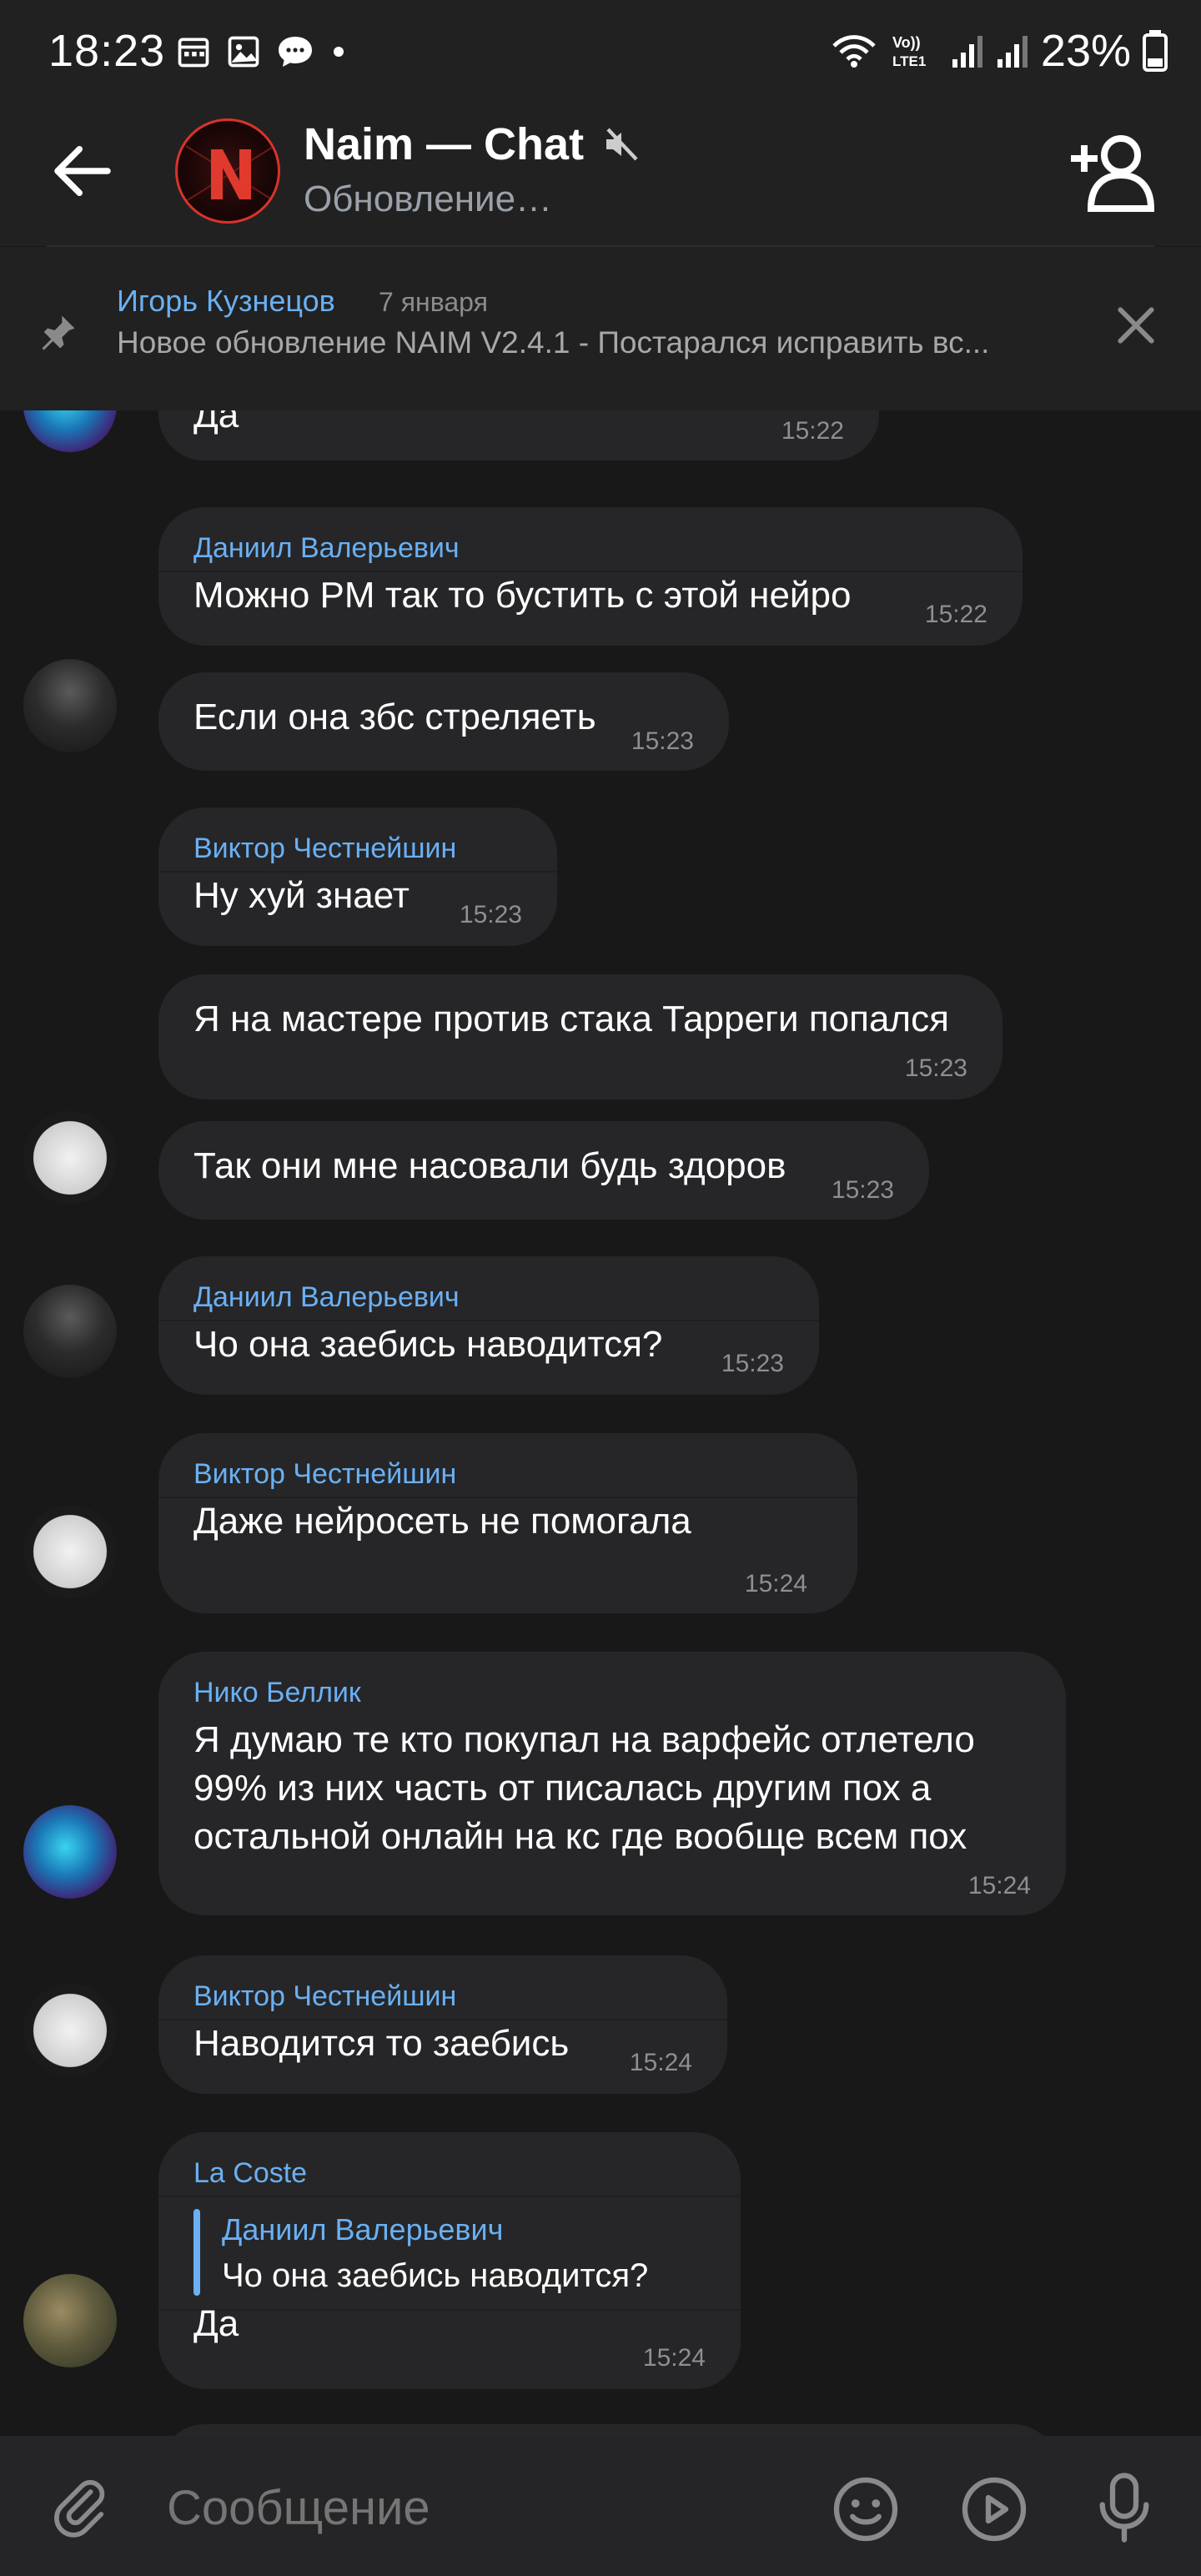 This screenshot has height=2576, width=1201. What do you see at coordinates (382, 2043) in the screenshot?
I see `message-text: Наводится то заебись` at bounding box center [382, 2043].